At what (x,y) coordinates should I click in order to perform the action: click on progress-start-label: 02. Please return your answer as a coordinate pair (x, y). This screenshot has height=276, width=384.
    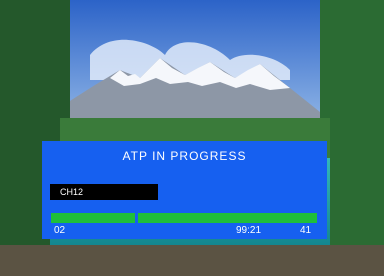
    Looking at the image, I should click on (60, 230).